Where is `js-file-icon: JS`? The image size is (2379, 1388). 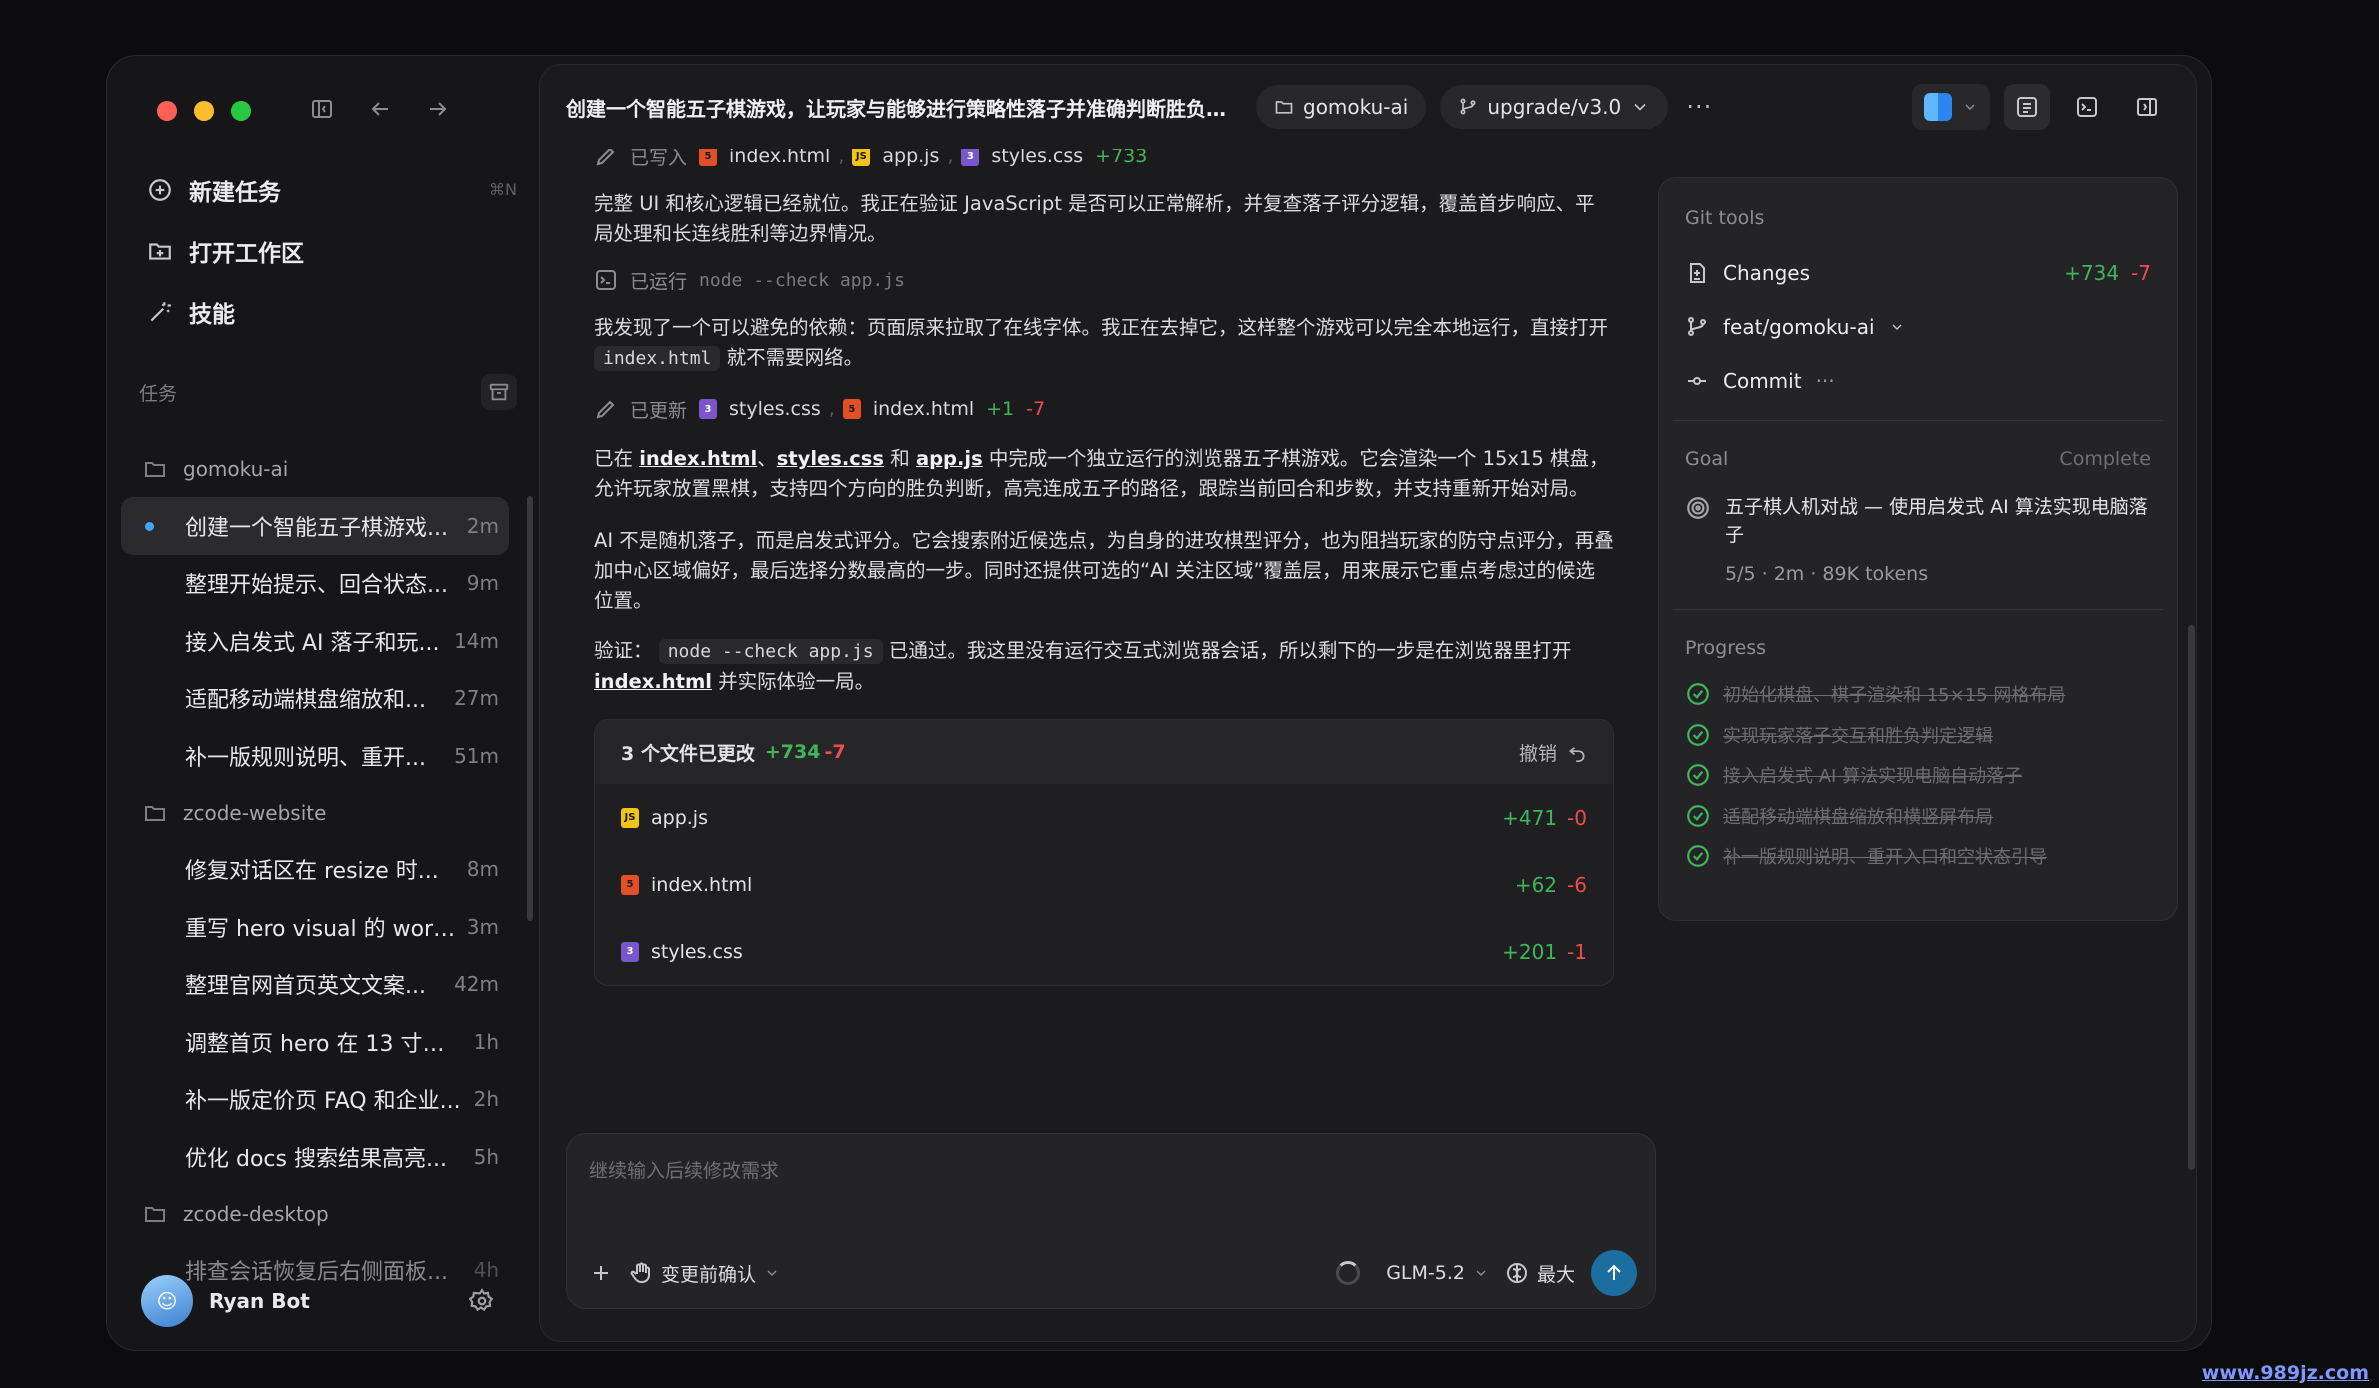
js-file-icon: JS is located at coordinates (861, 157).